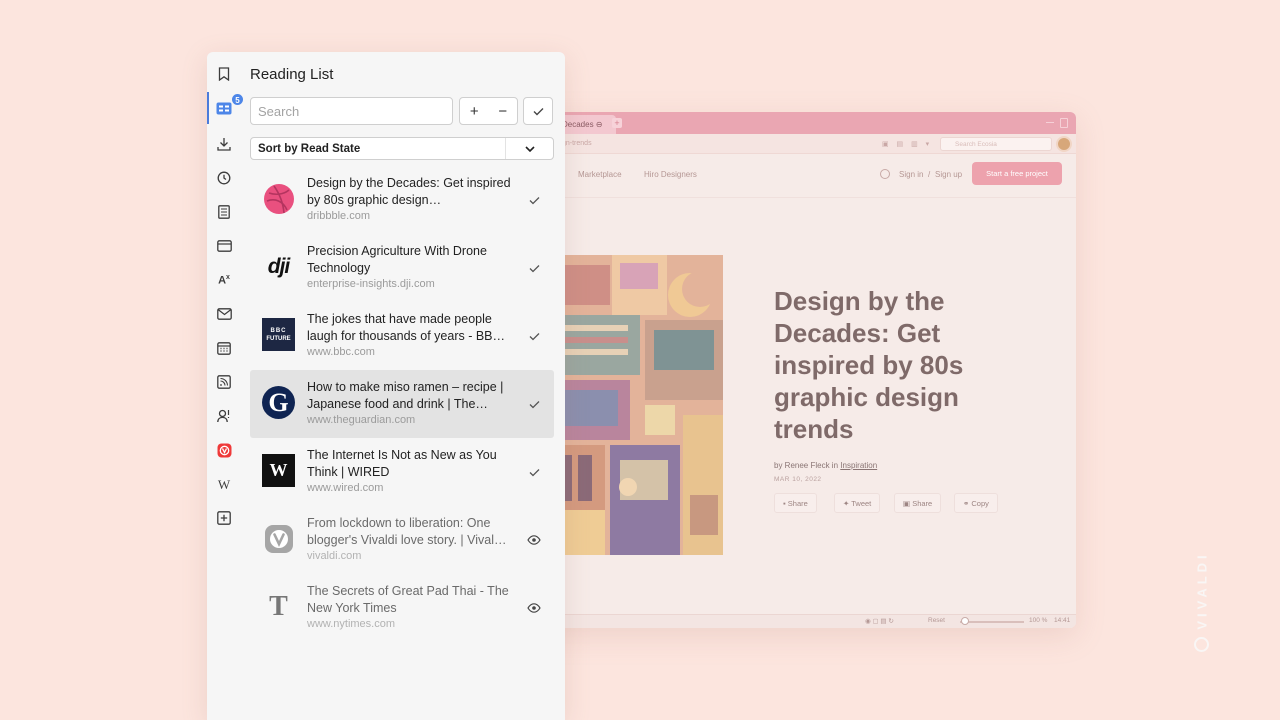  I want to click on share-linkedin-button: ▣ Share, so click(918, 503).